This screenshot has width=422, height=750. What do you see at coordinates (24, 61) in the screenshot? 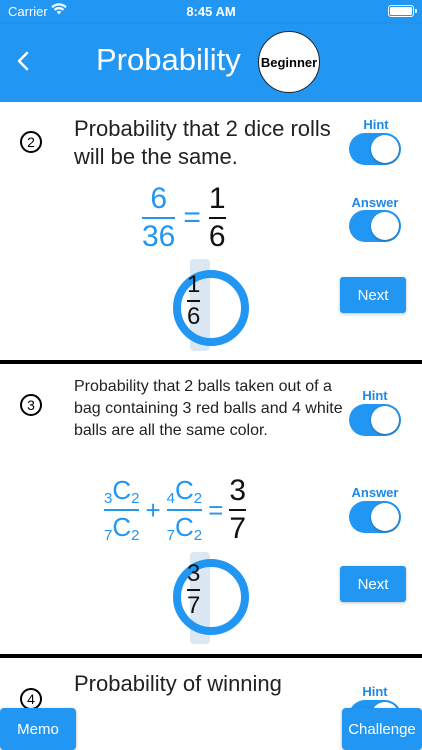
I see `chevron-left-icon` at bounding box center [24, 61].